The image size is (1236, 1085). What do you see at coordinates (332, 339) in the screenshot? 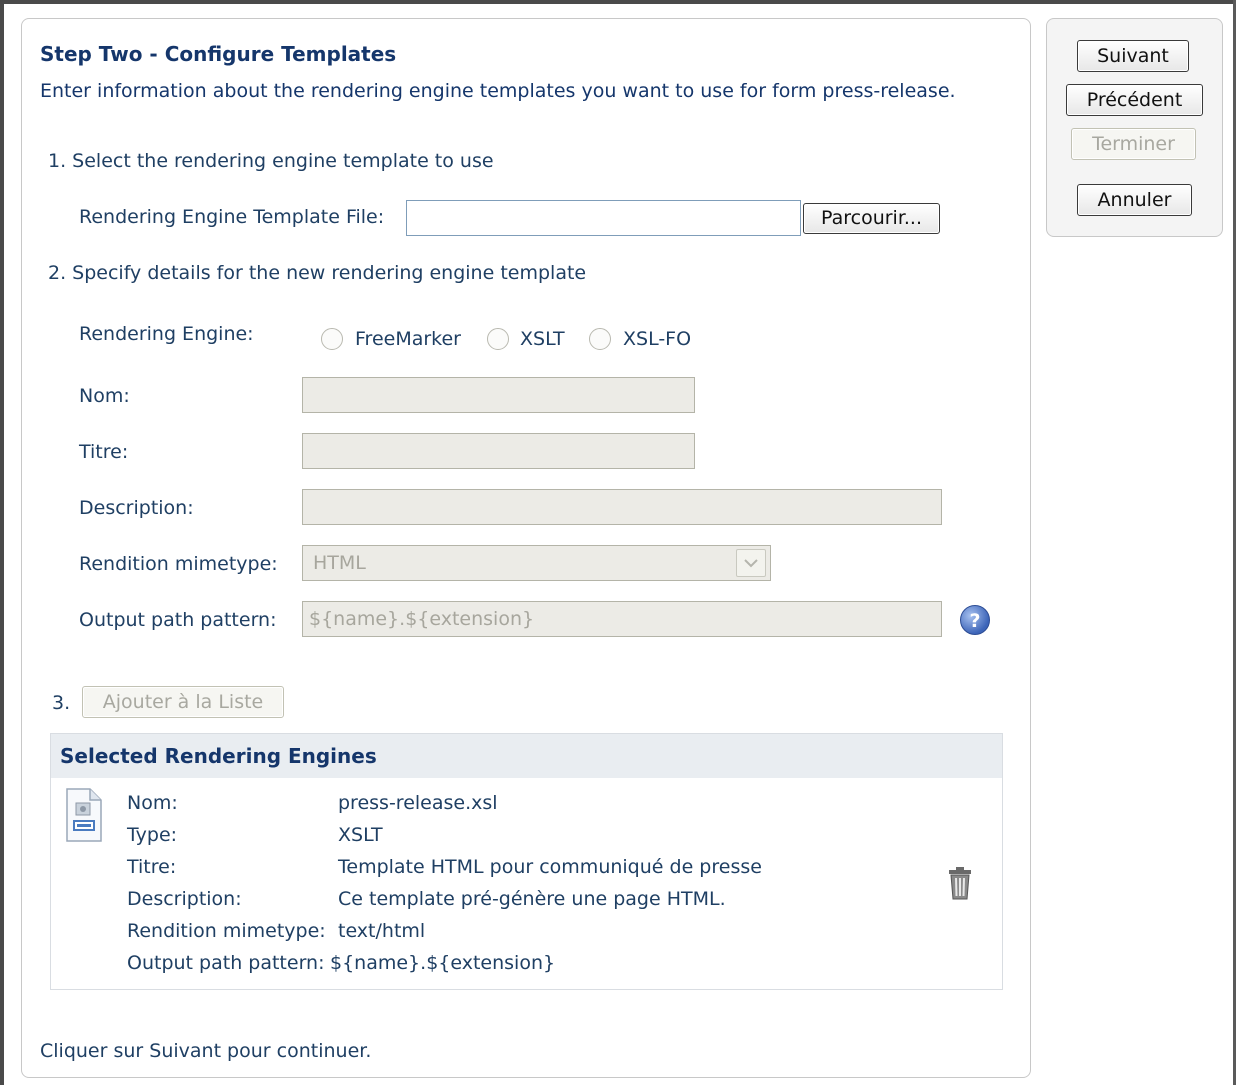
I see `radio-freemarker` at bounding box center [332, 339].